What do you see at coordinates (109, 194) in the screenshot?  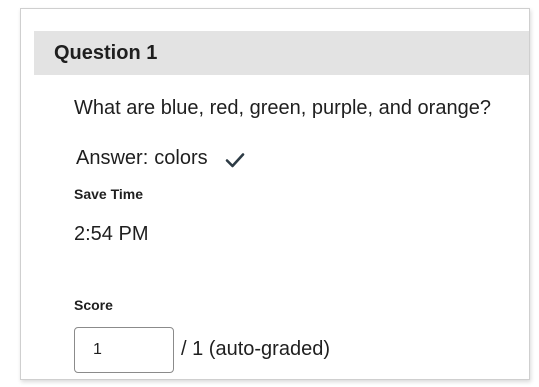 I see `save-time-label: Save Time` at bounding box center [109, 194].